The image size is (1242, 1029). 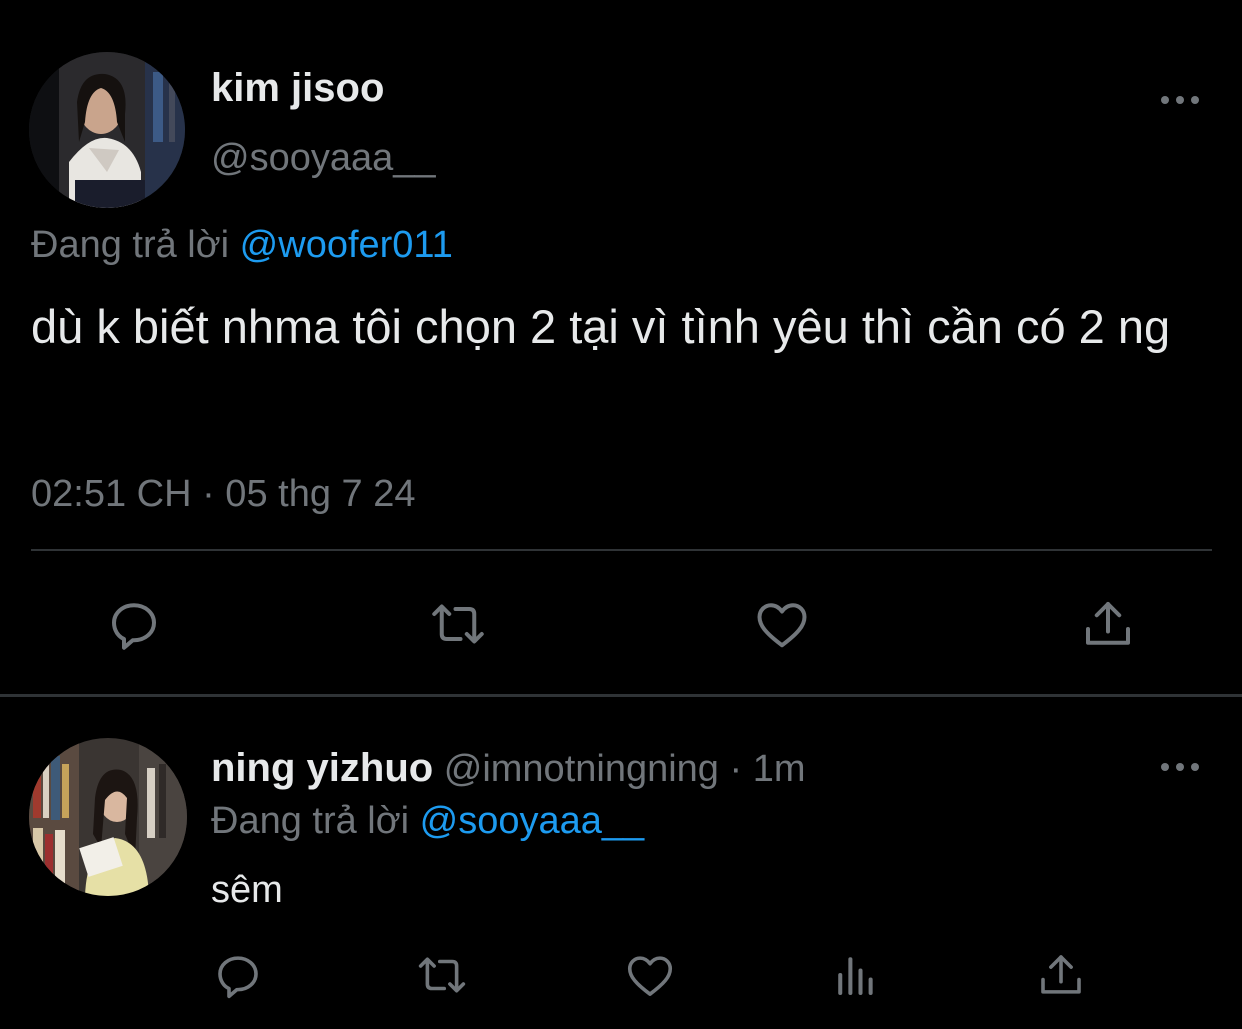 What do you see at coordinates (223, 494) in the screenshot?
I see `tweet-timestamp: 02:51 CH · 05 thg 7 24` at bounding box center [223, 494].